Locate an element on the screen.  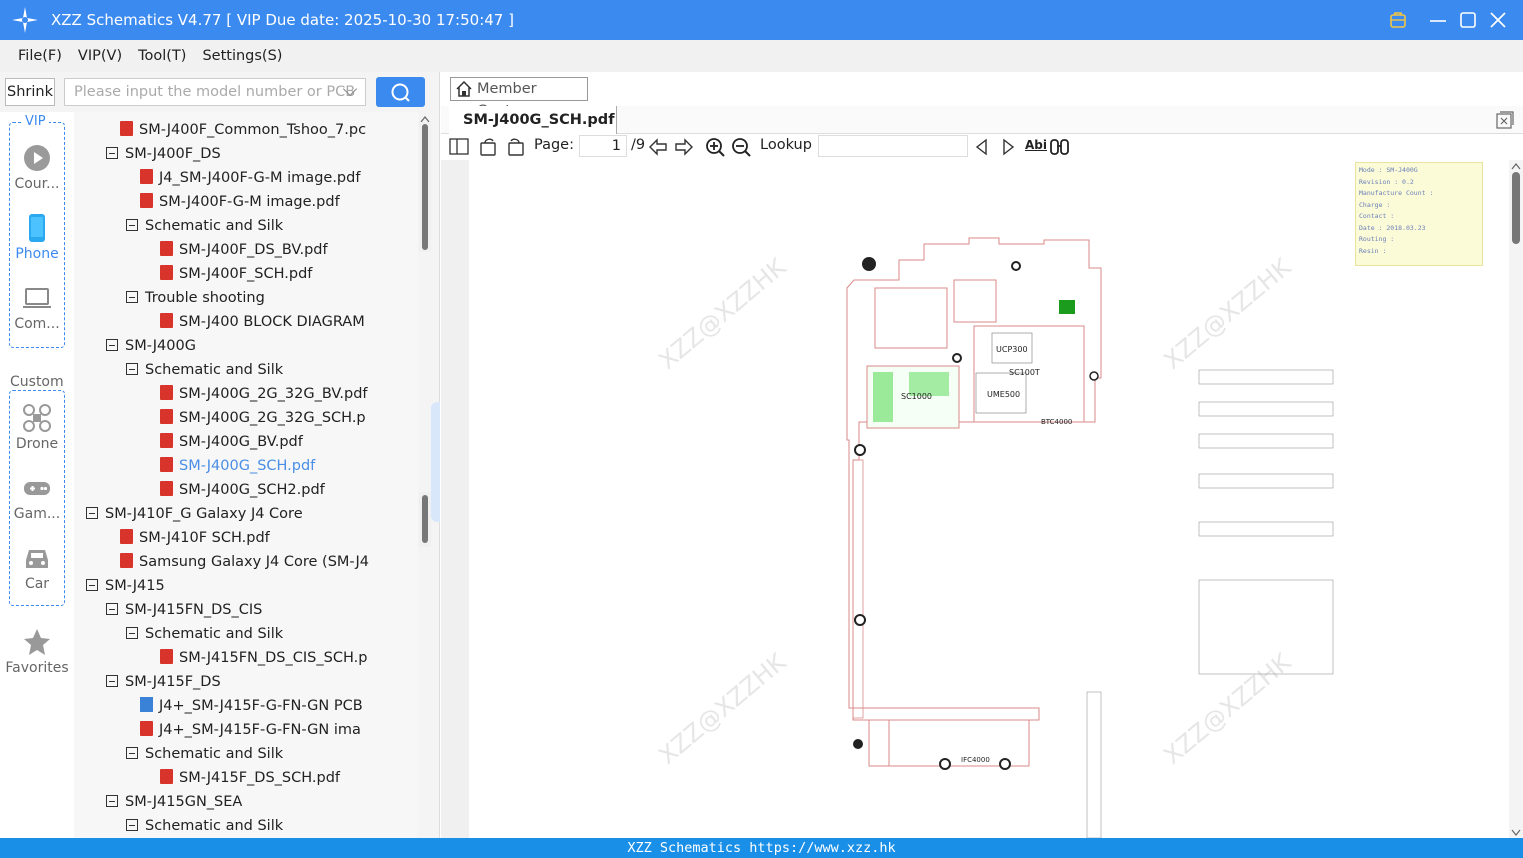
page-total: /9 is located at coordinates (638, 145).